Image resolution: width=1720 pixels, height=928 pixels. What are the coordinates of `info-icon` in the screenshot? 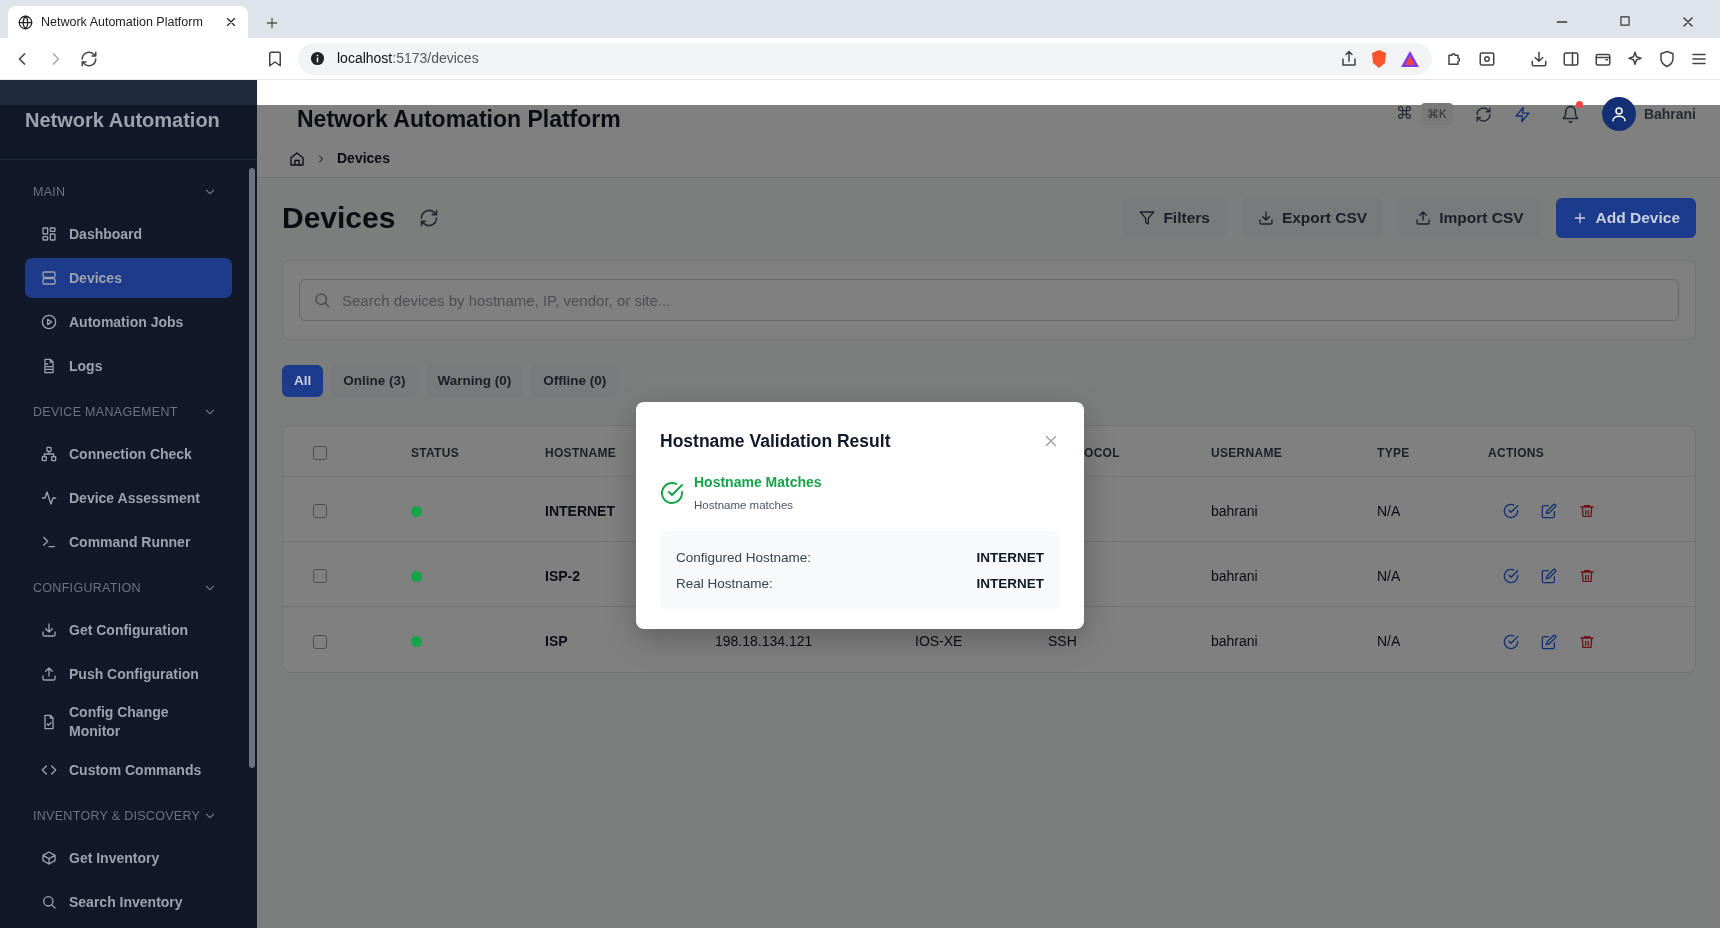 It's located at (317, 58).